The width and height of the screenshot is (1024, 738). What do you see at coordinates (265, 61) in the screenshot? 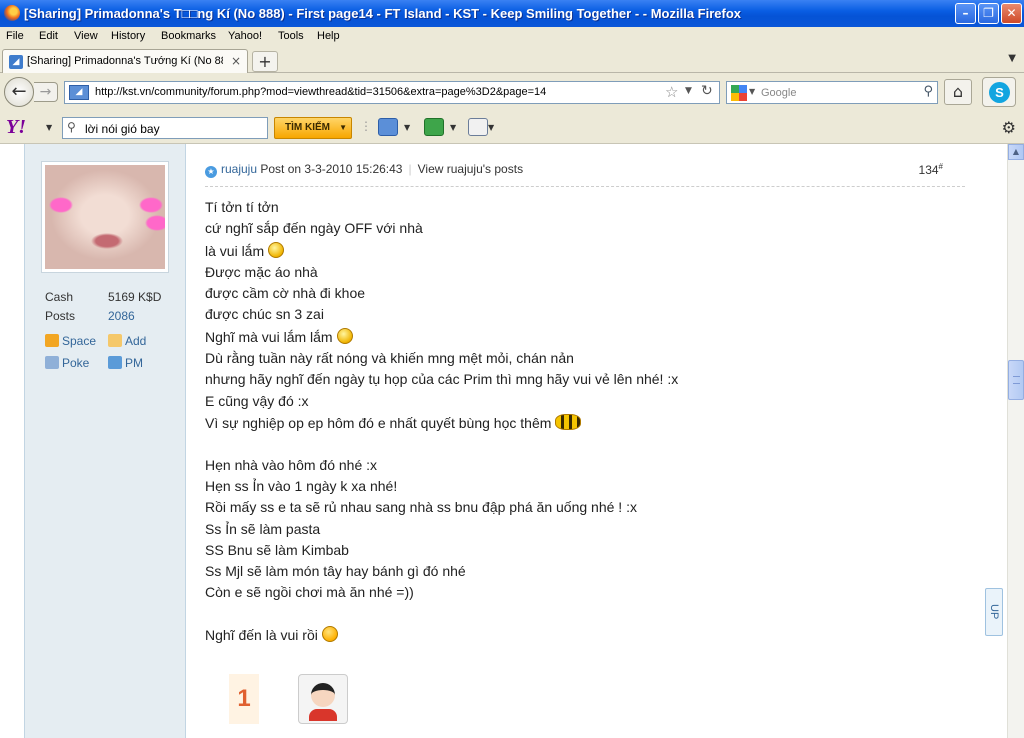
I see `new-tab-button: +` at bounding box center [265, 61].